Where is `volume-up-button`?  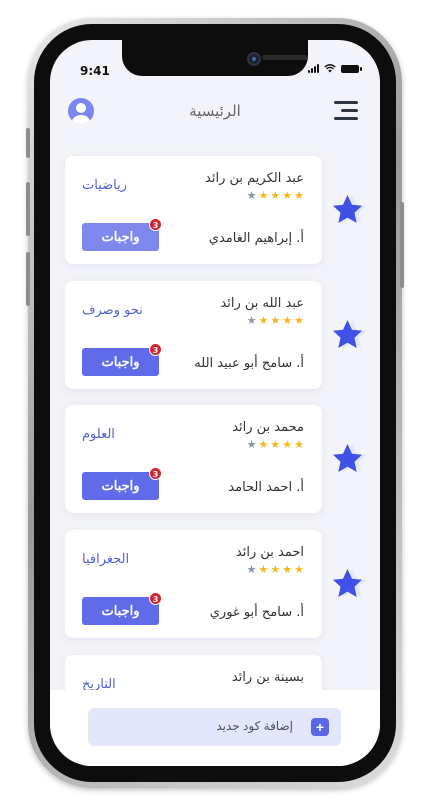
volume-up-button is located at coordinates (28, 209).